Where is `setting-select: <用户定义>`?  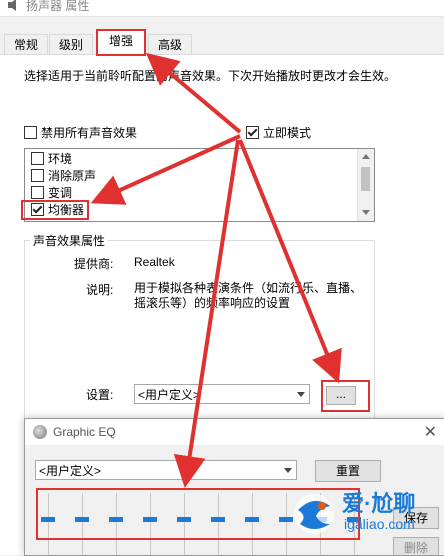
setting-select: <用户定义> is located at coordinates (222, 394).